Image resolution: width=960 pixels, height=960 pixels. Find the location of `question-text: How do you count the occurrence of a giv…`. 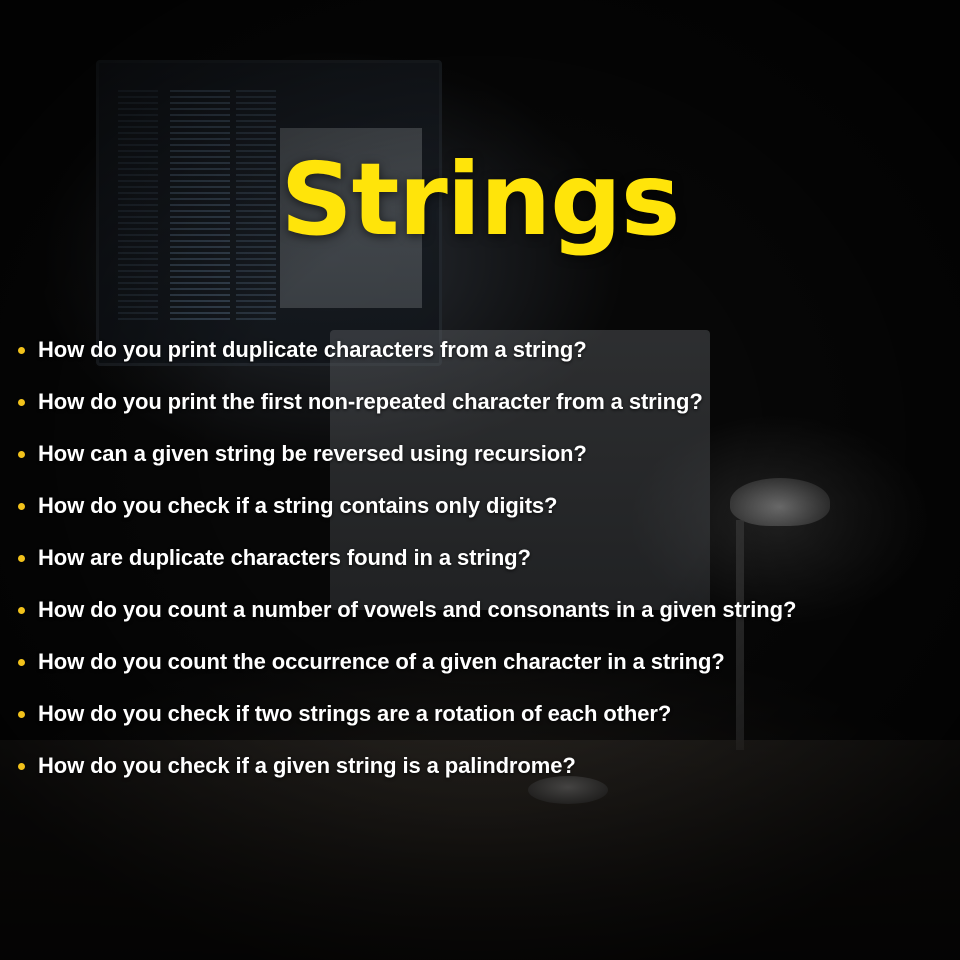

question-text: How do you count the occurrence of a giv… is located at coordinates (381, 661).